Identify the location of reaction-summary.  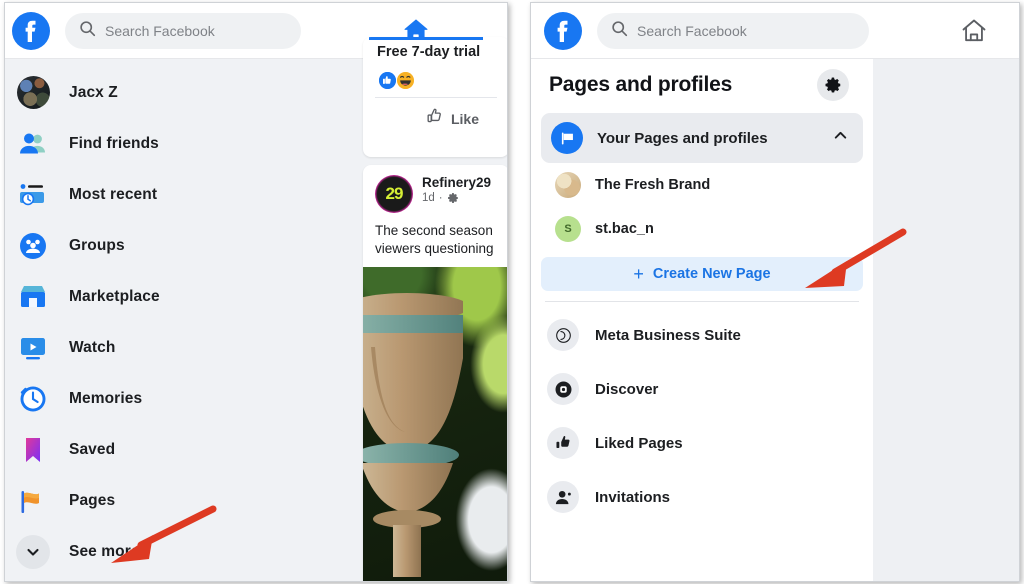
(435, 78).